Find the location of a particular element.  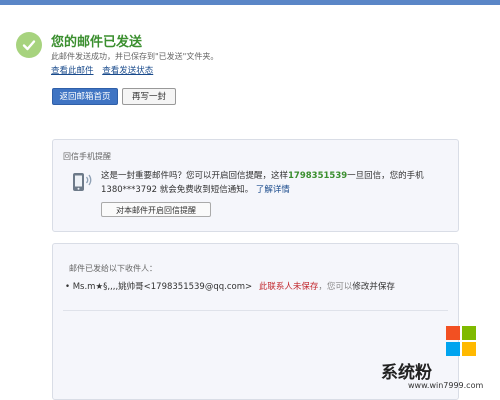

reminder-text-part1: 这是一封重要邮件吗？您可以开启回信提醒，这样 is located at coordinates (195, 176).